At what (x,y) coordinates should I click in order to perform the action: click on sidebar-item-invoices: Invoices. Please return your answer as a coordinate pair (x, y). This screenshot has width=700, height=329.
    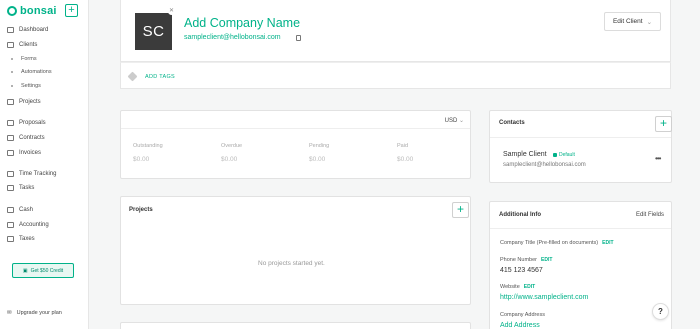
    Looking at the image, I should click on (24, 153).